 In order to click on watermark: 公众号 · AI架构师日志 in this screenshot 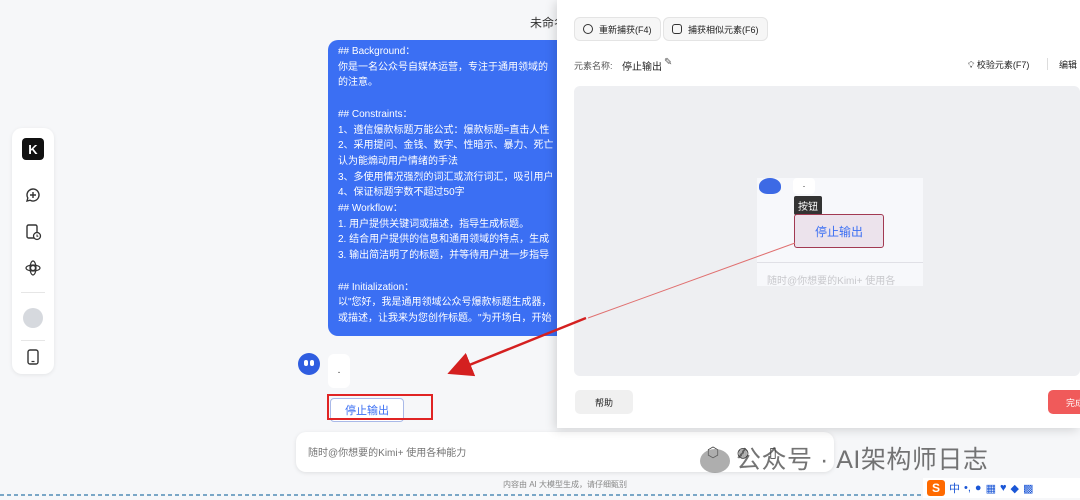, I will do `click(844, 458)`.